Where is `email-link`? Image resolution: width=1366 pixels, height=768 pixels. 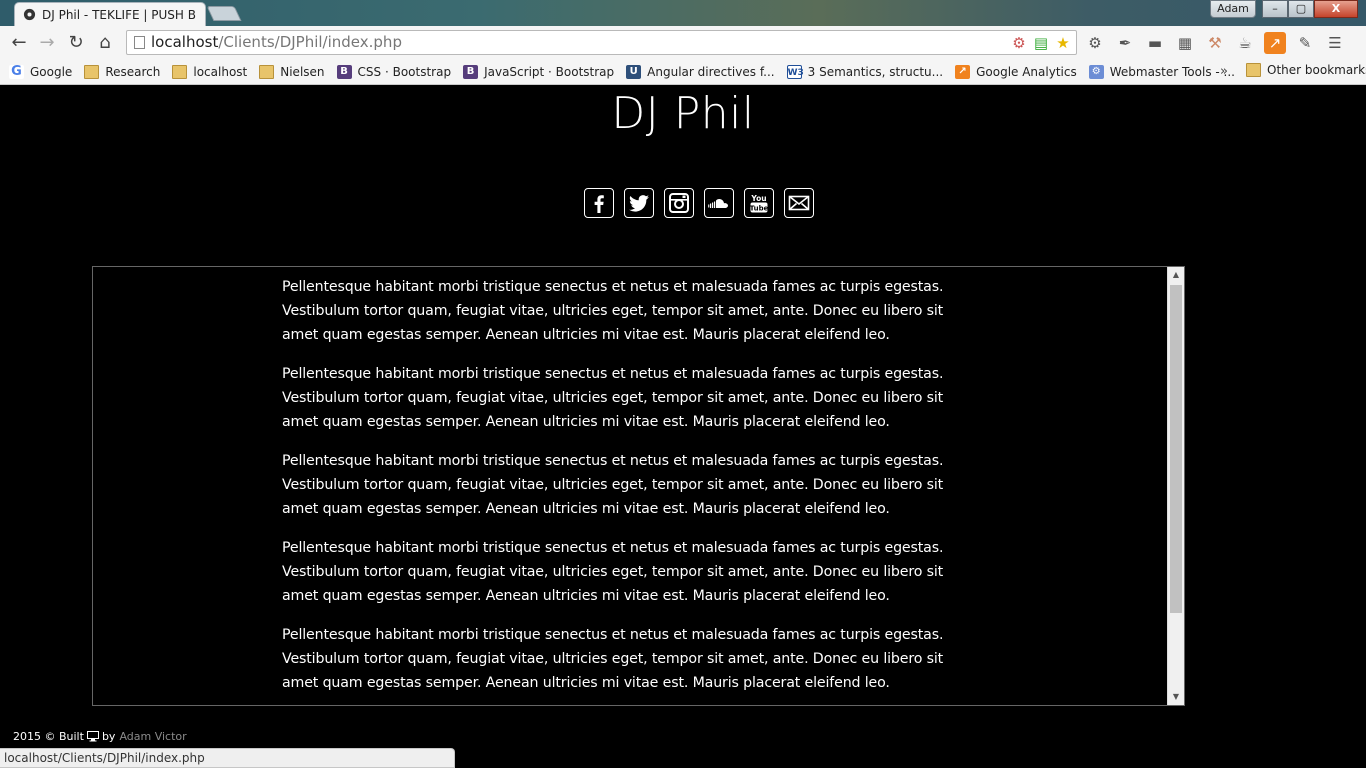 email-link is located at coordinates (799, 203).